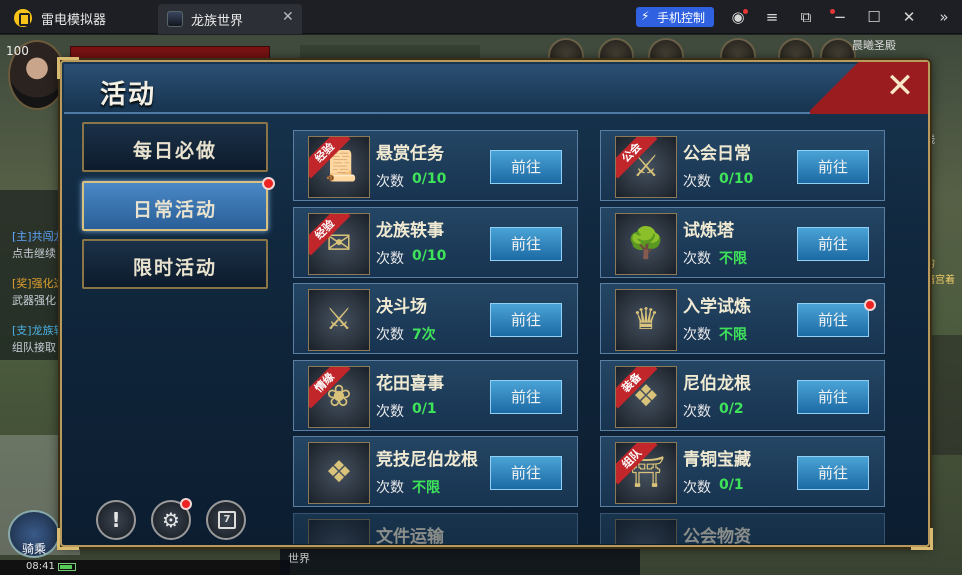 The height and width of the screenshot is (575, 962). What do you see at coordinates (874, 45) in the screenshot?
I see `zone-name: 晨曦圣殿` at bounding box center [874, 45].